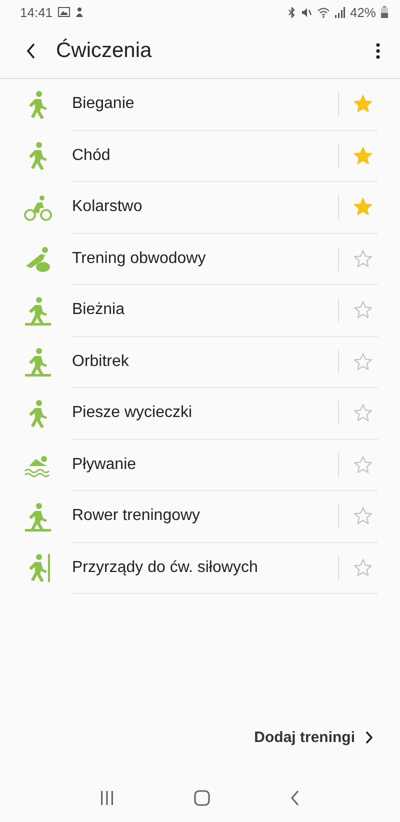 The image size is (400, 822). What do you see at coordinates (205, 465) in the screenshot?
I see `exercise-name: Pływanie` at bounding box center [205, 465].